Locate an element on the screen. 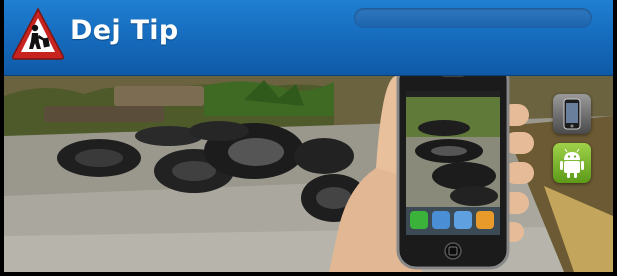 The height and width of the screenshot is (276, 617). android-robot-icon is located at coordinates (572, 163).